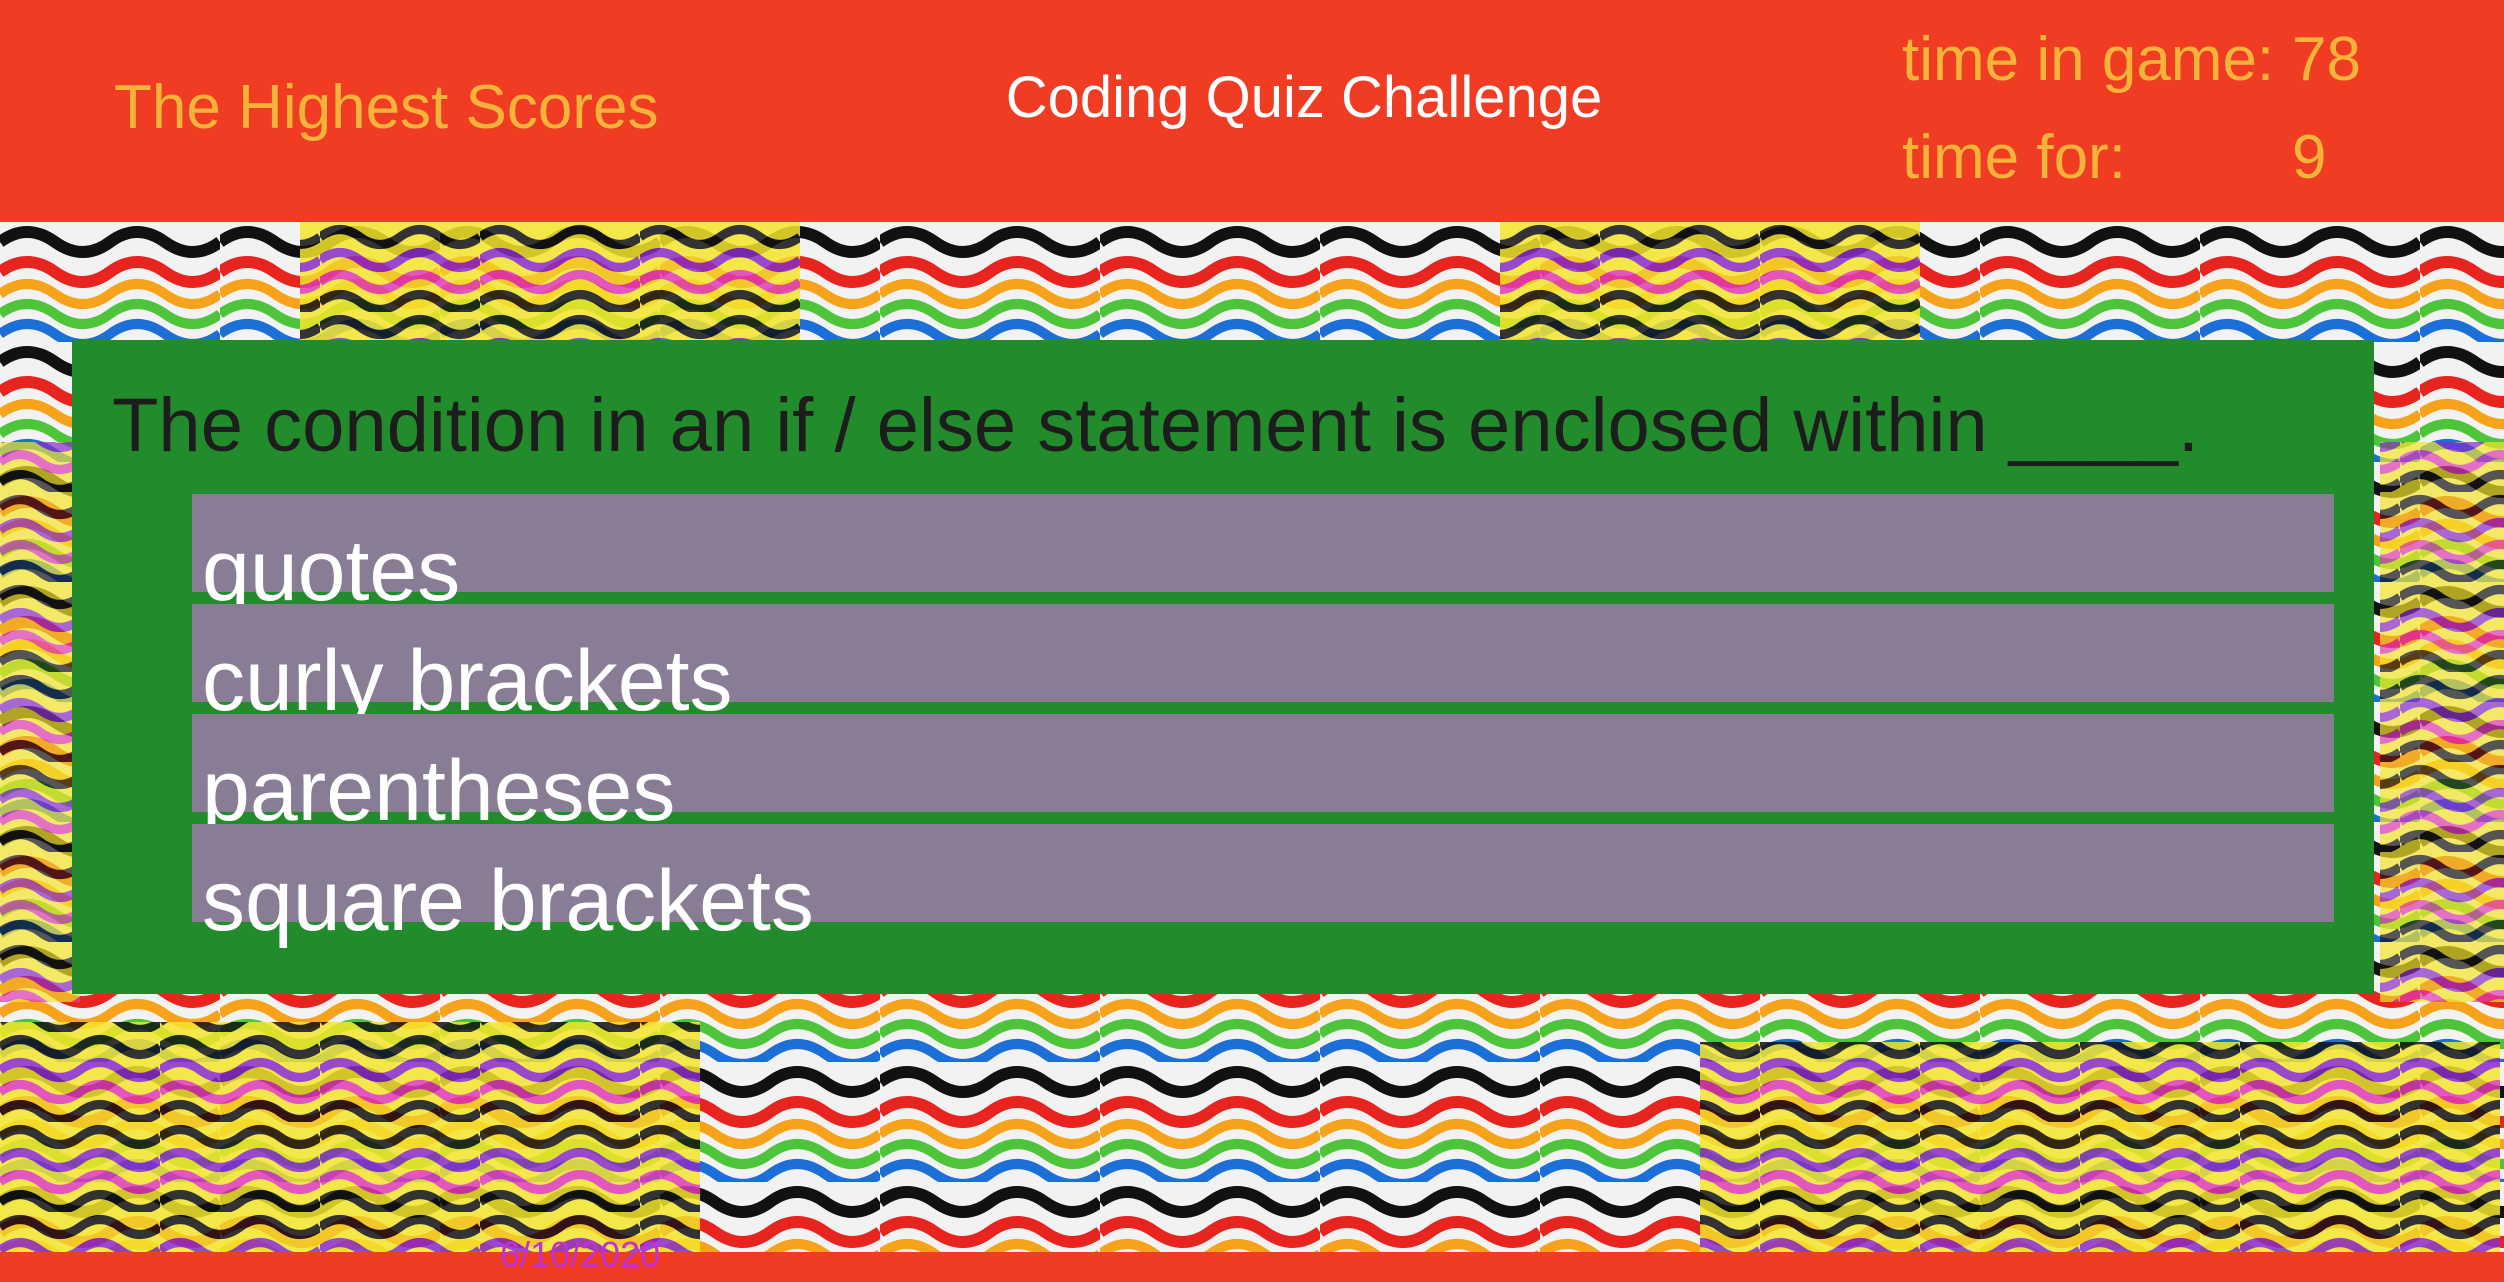 The image size is (2504, 1282). What do you see at coordinates (508, 901) in the screenshot?
I see `answer-label: square brackets` at bounding box center [508, 901].